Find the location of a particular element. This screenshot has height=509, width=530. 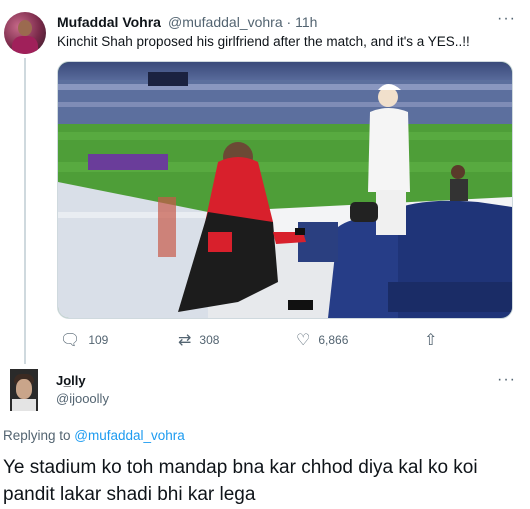

thread-line is located at coordinates (25, 211).